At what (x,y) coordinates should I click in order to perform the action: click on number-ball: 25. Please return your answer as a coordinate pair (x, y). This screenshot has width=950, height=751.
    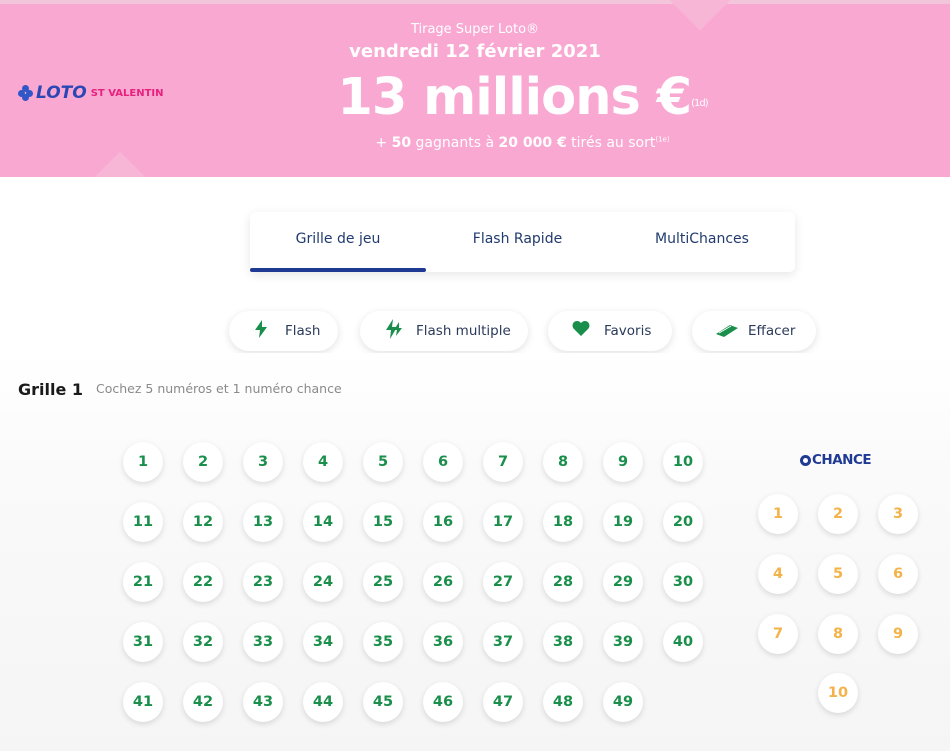
    Looking at the image, I should click on (383, 582).